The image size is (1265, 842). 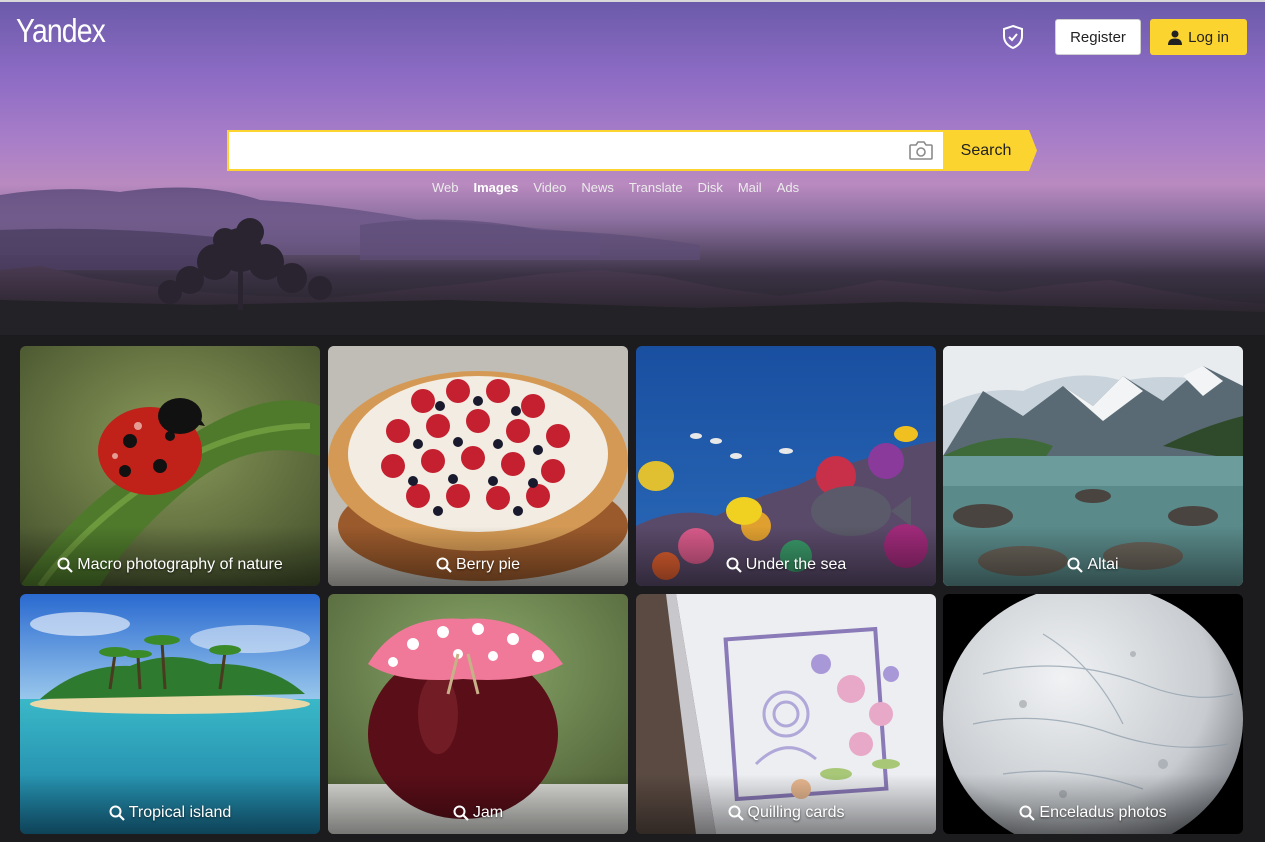 I want to click on top-border, so click(x=632, y=1).